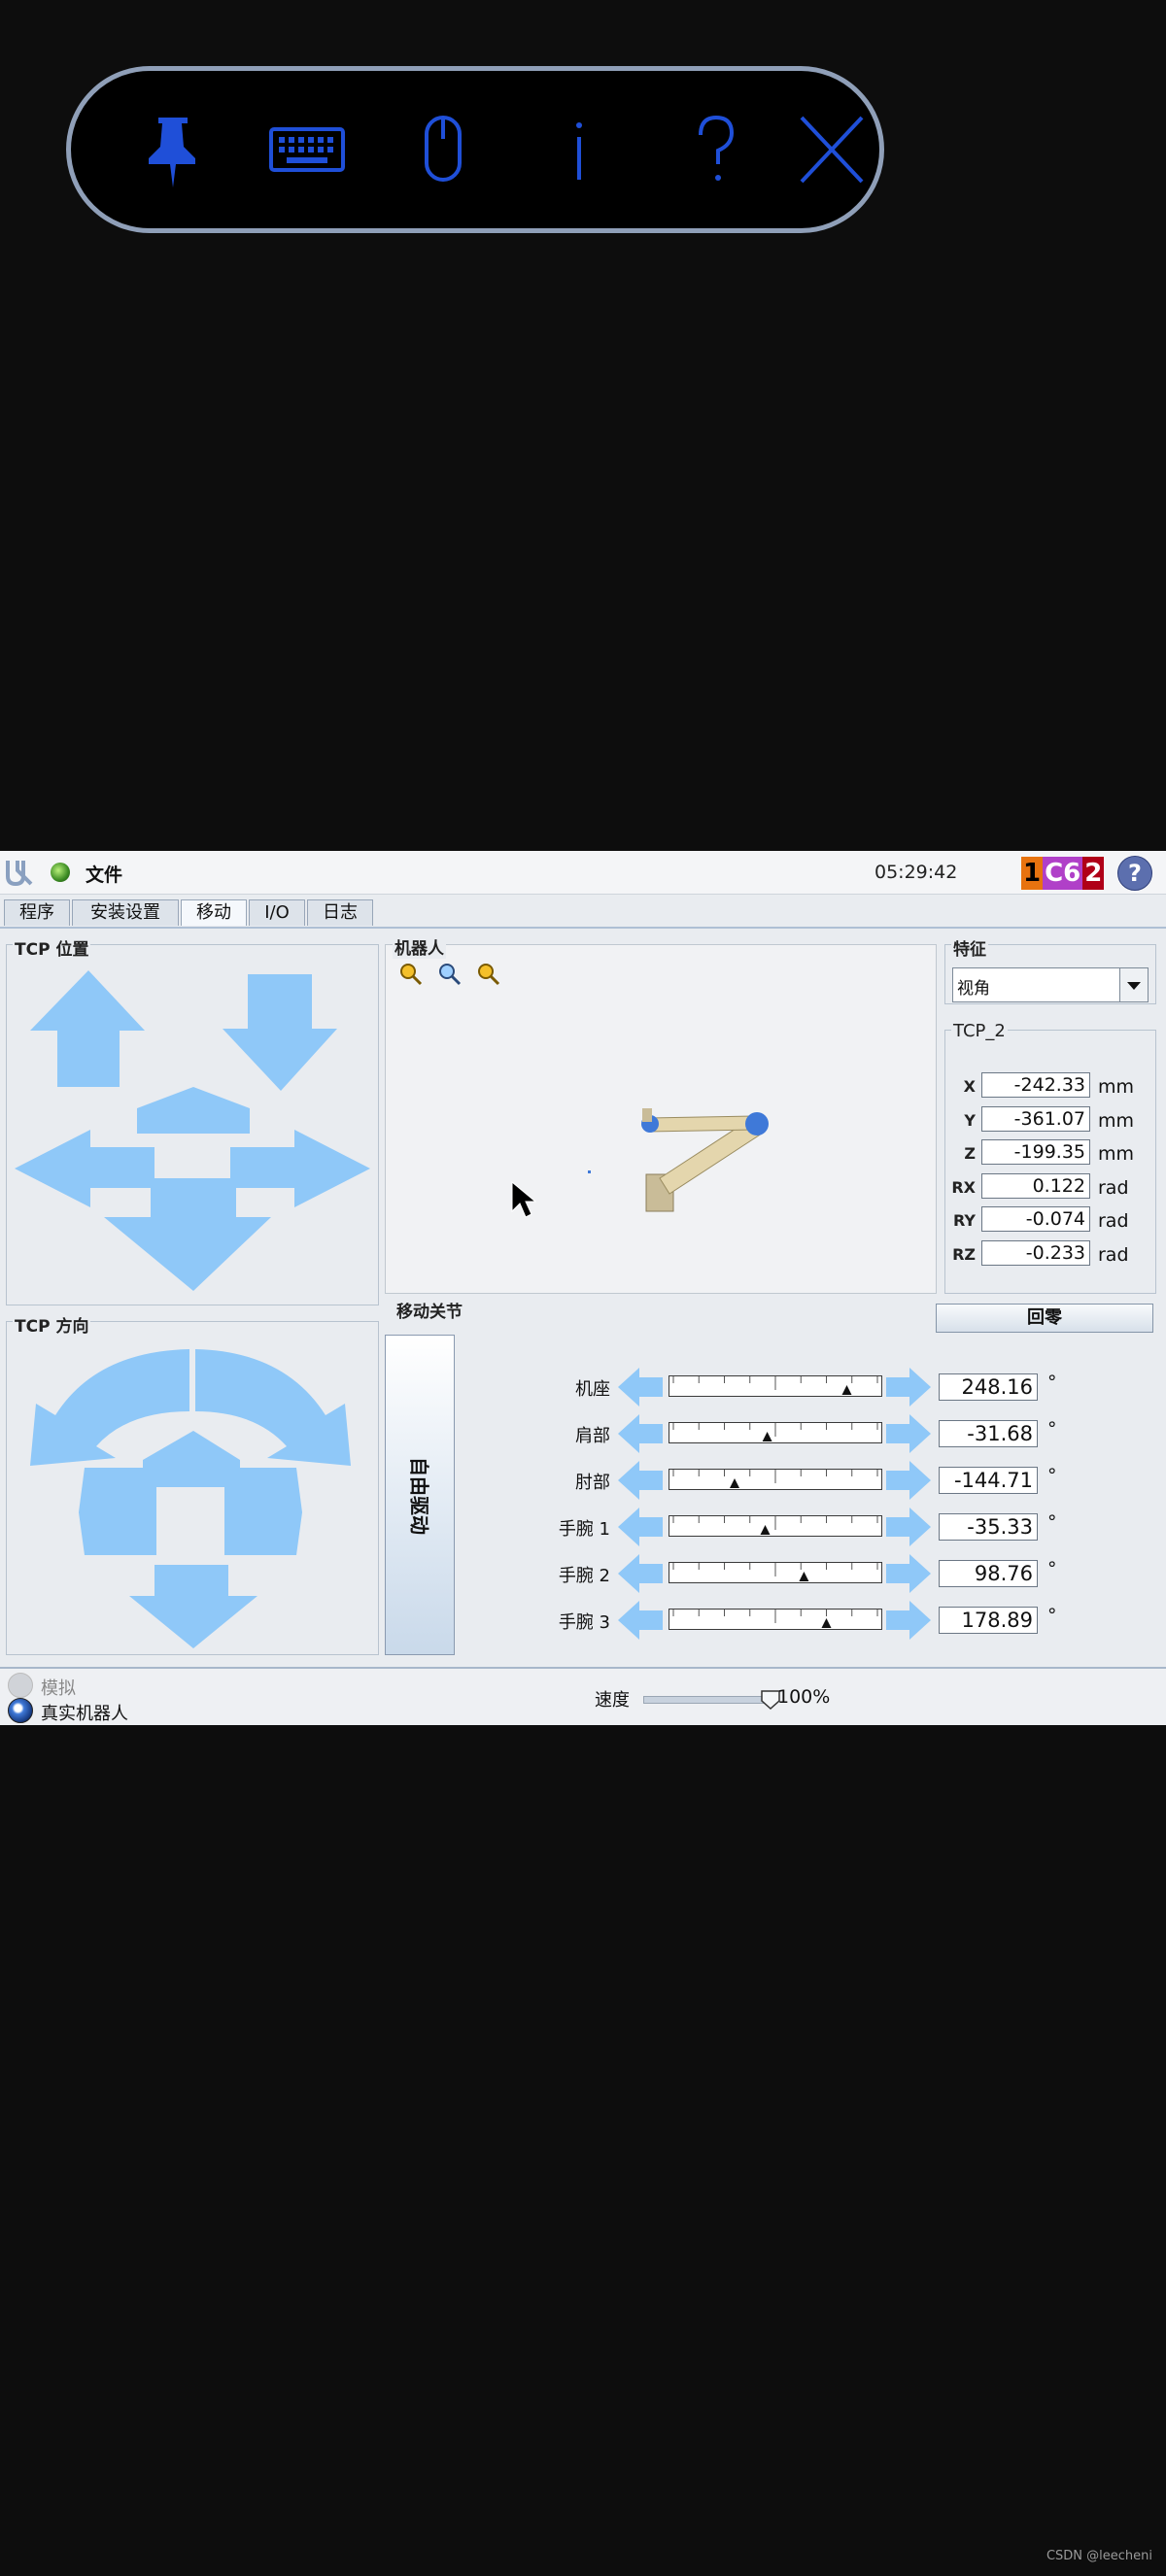 This screenshot has width=1166, height=2576. What do you see at coordinates (1093, 873) in the screenshot?
I see `badge-part-3: 2` at bounding box center [1093, 873].